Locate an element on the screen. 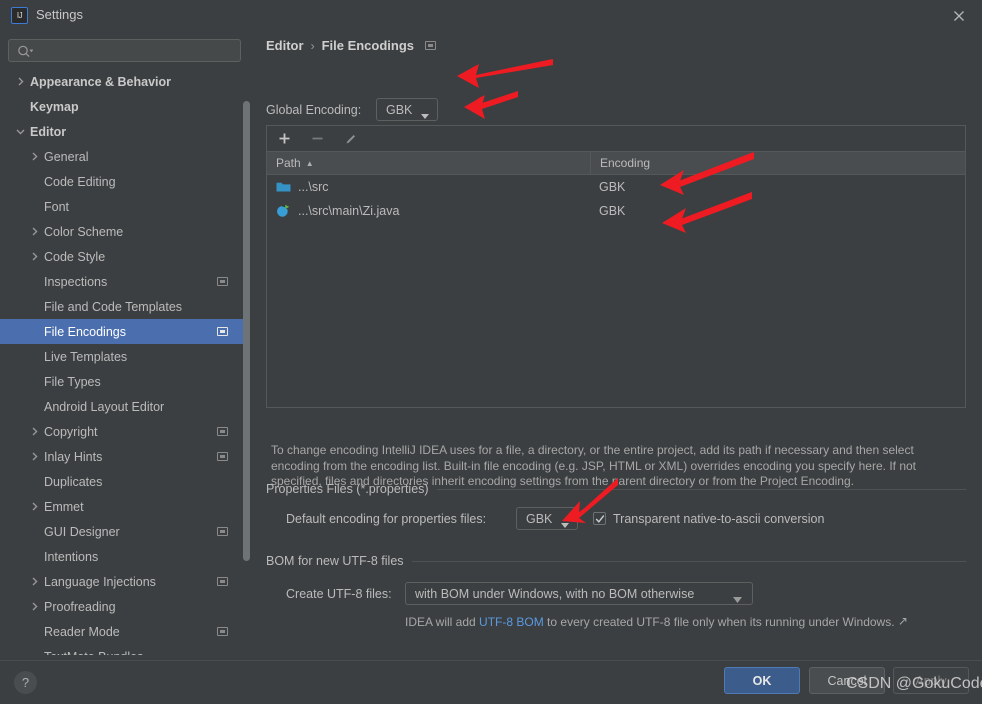 This screenshot has height=704, width=982. window-title: Settings is located at coordinates (59, 14).